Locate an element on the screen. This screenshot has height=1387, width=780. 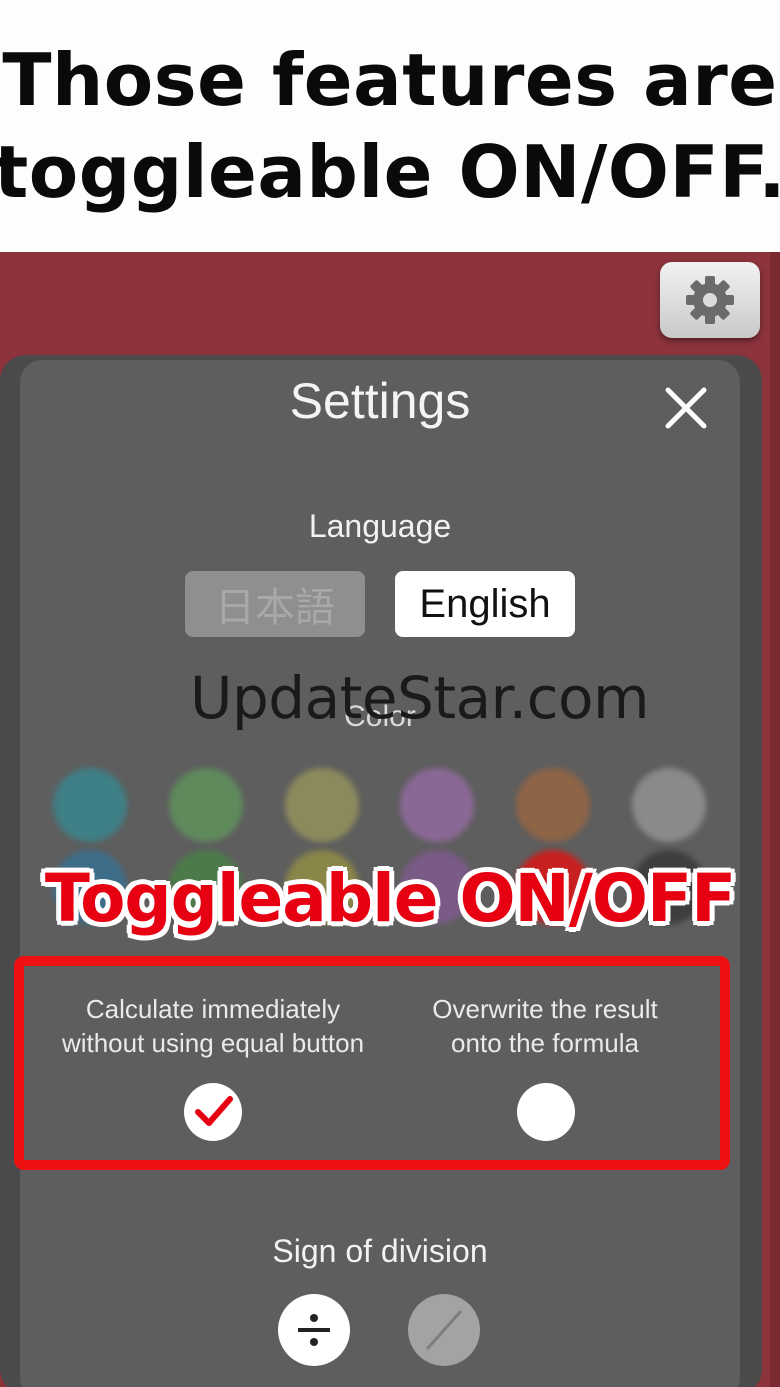
app-right-edge is located at coordinates (775, 819).